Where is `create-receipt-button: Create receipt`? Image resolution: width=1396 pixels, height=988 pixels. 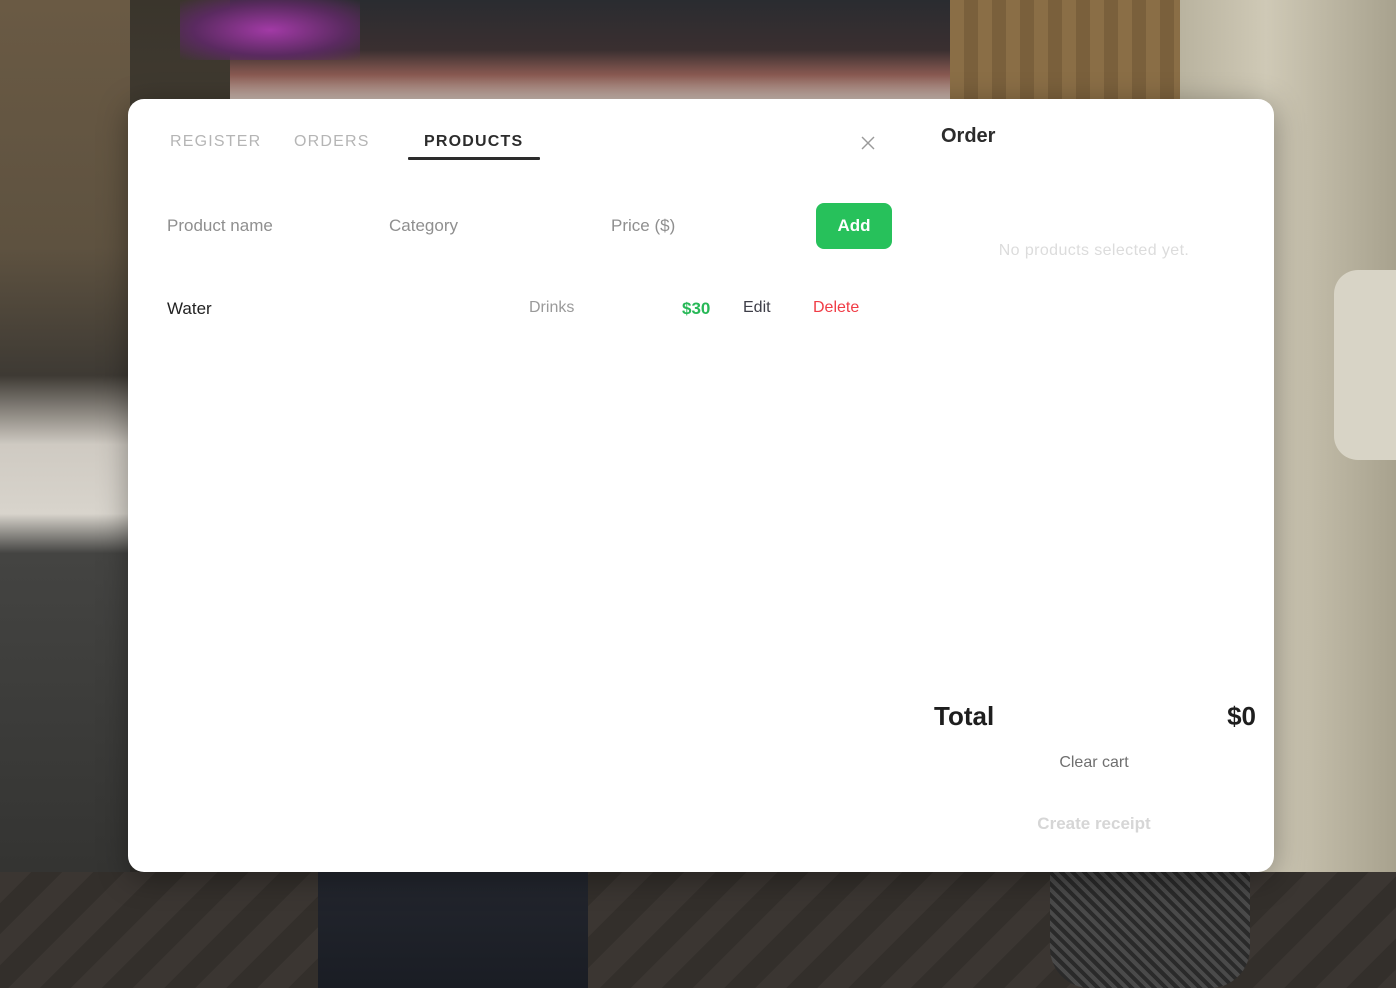 create-receipt-button: Create receipt is located at coordinates (1094, 824).